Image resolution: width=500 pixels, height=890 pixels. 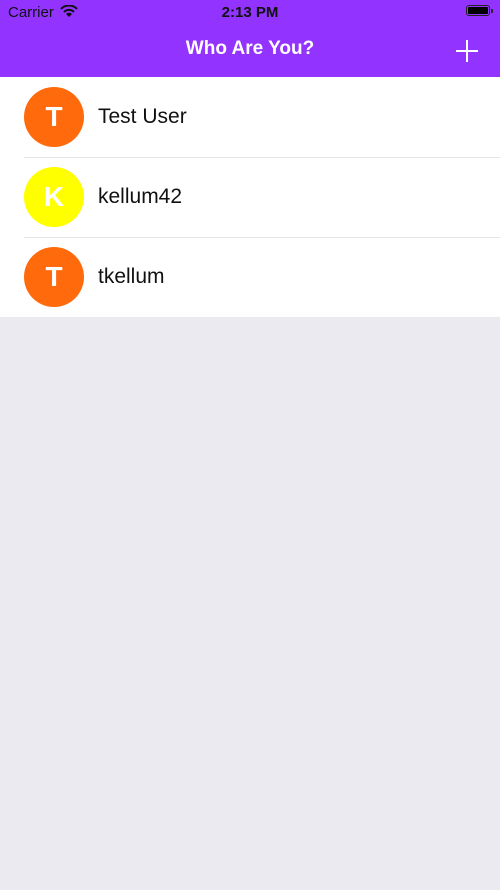 I want to click on list-item: K kellum42, so click(x=250, y=197).